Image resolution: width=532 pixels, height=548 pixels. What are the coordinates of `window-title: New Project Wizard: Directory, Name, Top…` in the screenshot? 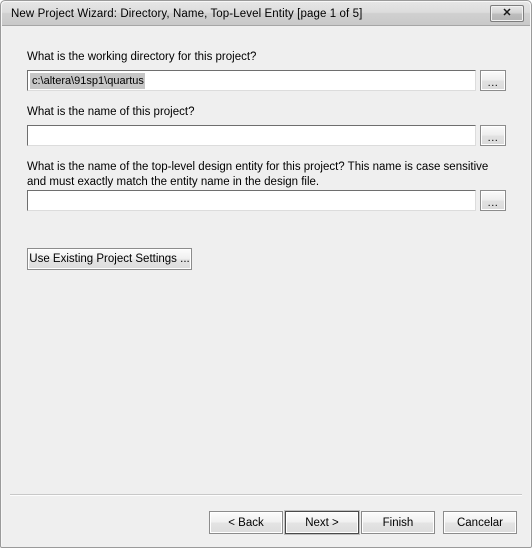 It's located at (187, 13).